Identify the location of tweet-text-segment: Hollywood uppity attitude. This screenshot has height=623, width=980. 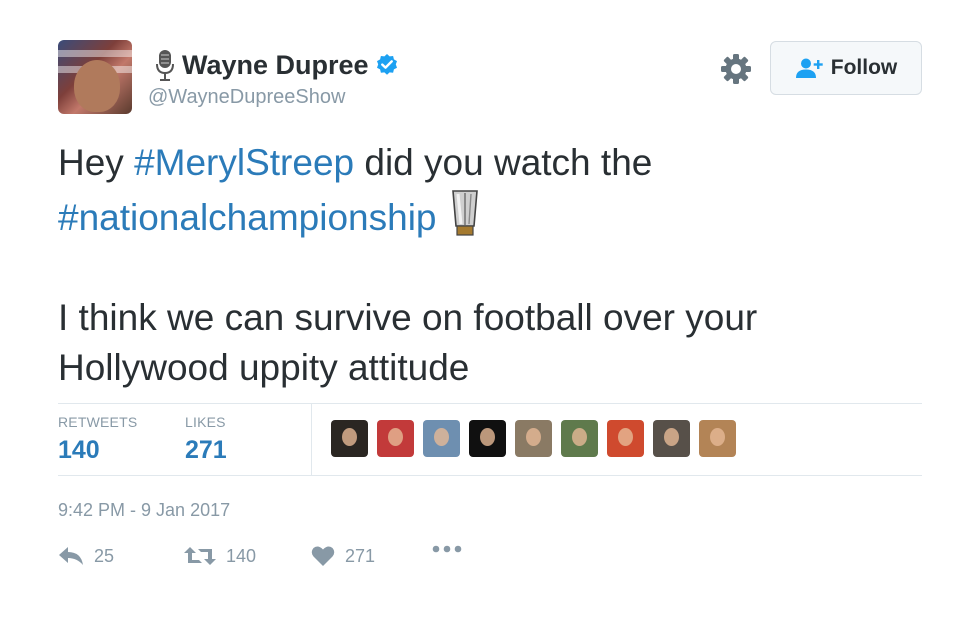
(264, 367).